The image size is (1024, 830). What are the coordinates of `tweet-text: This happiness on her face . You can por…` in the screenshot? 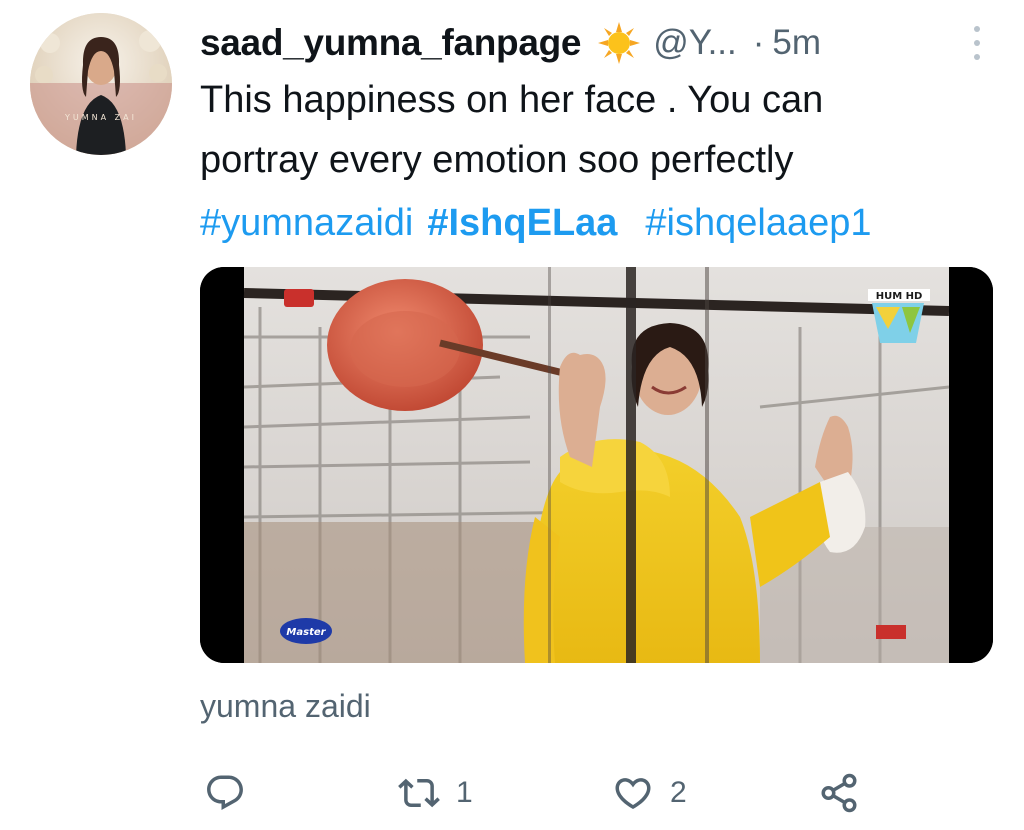 It's located at (595, 130).